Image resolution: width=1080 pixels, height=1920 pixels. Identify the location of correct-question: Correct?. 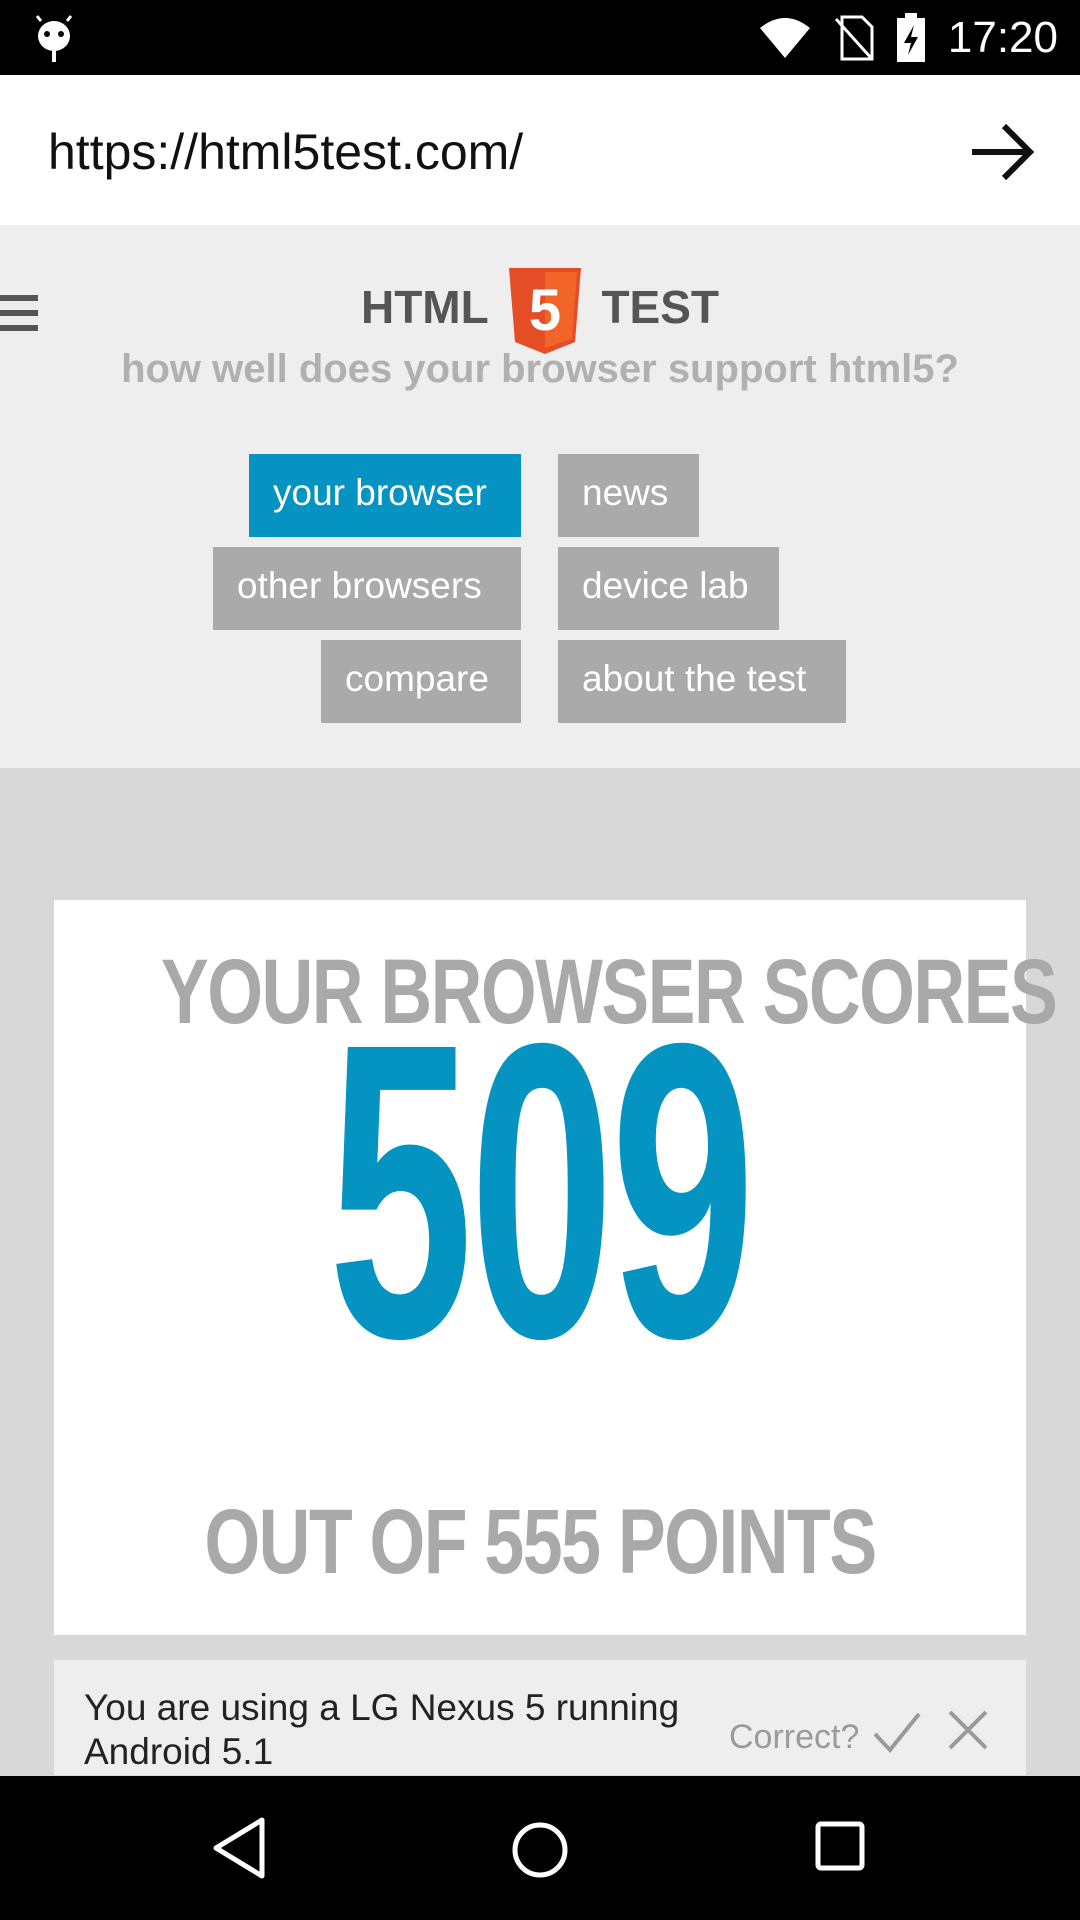
(794, 1737).